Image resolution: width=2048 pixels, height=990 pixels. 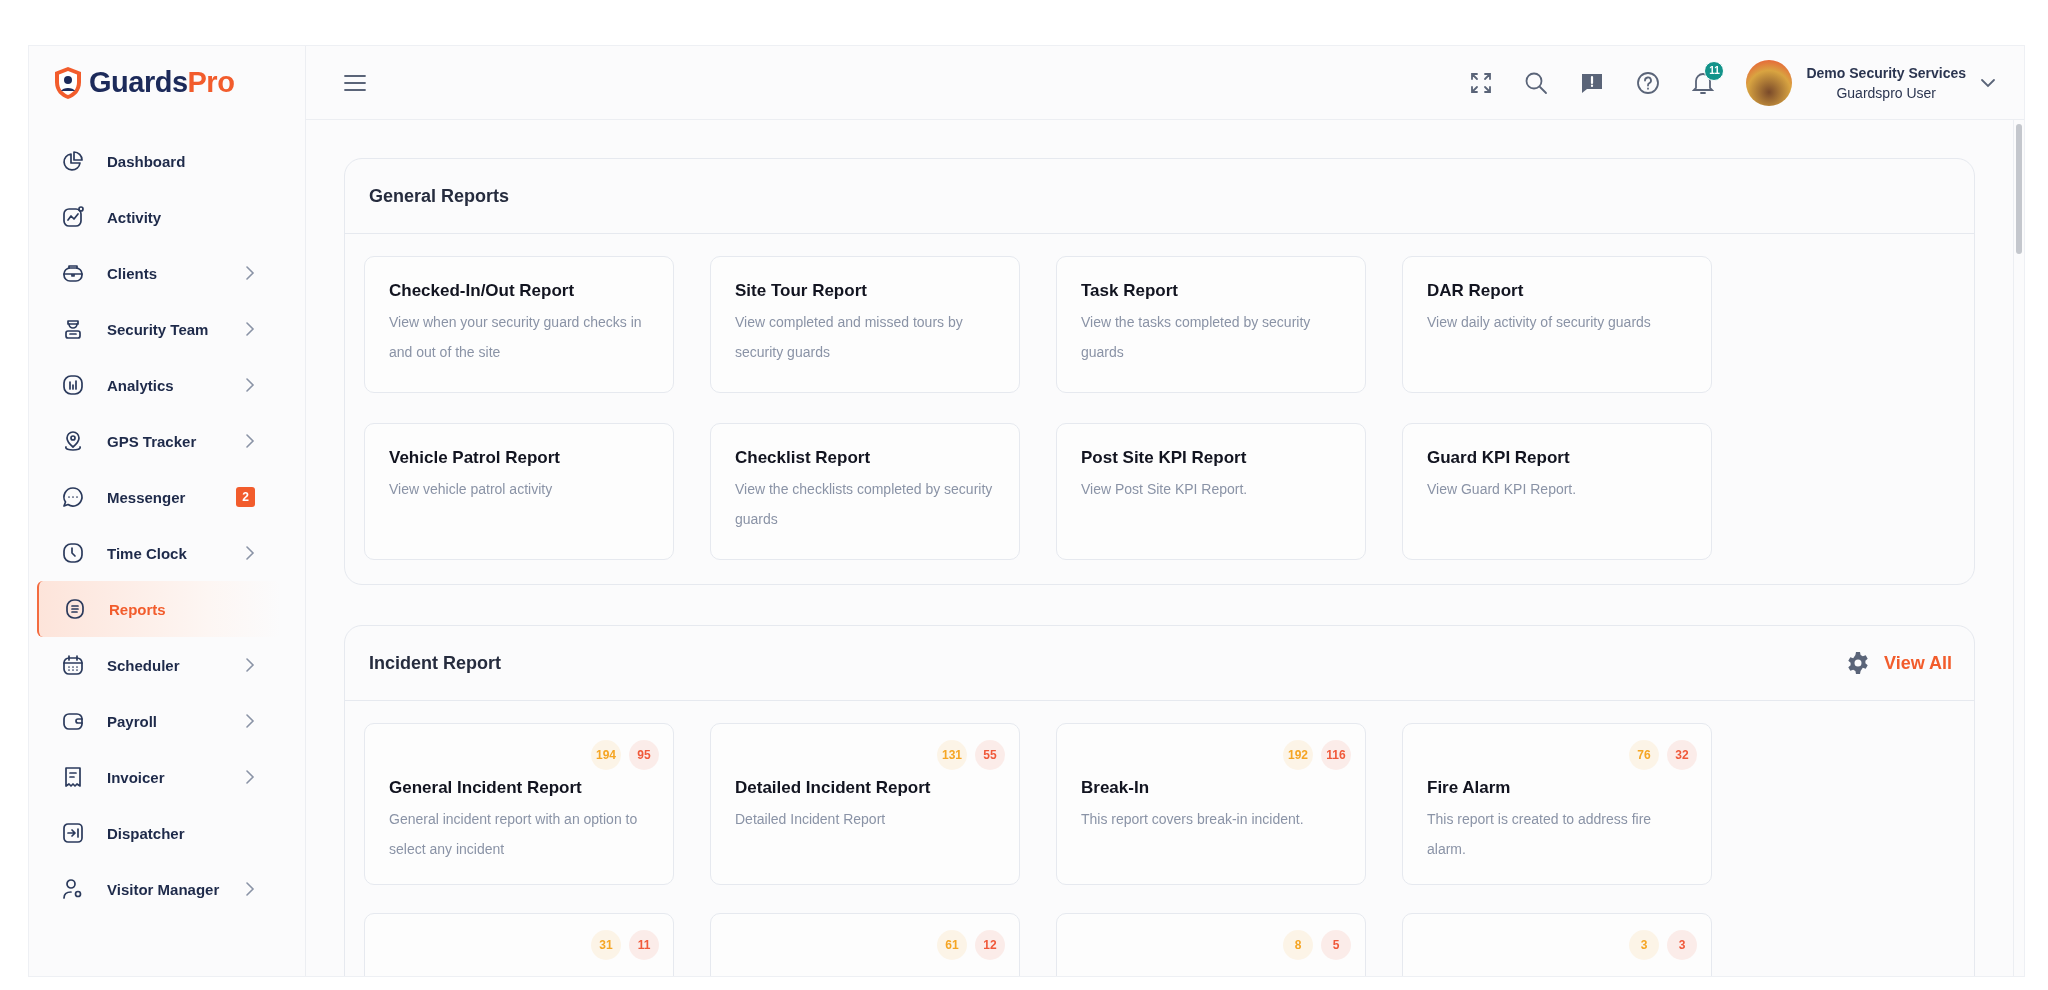 What do you see at coordinates (952, 755) in the screenshot?
I see `count-badge: 131` at bounding box center [952, 755].